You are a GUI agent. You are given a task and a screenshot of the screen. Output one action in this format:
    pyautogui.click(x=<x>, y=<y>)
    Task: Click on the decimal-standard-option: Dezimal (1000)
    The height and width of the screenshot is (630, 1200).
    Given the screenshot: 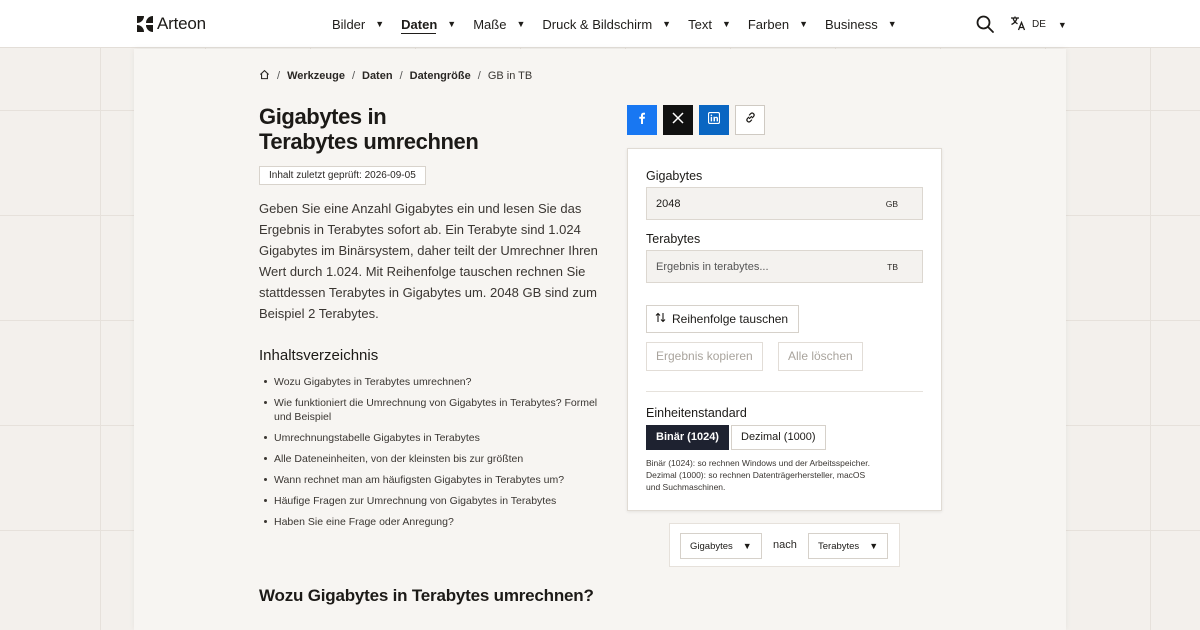 What is the action you would take?
    pyautogui.click(x=778, y=437)
    